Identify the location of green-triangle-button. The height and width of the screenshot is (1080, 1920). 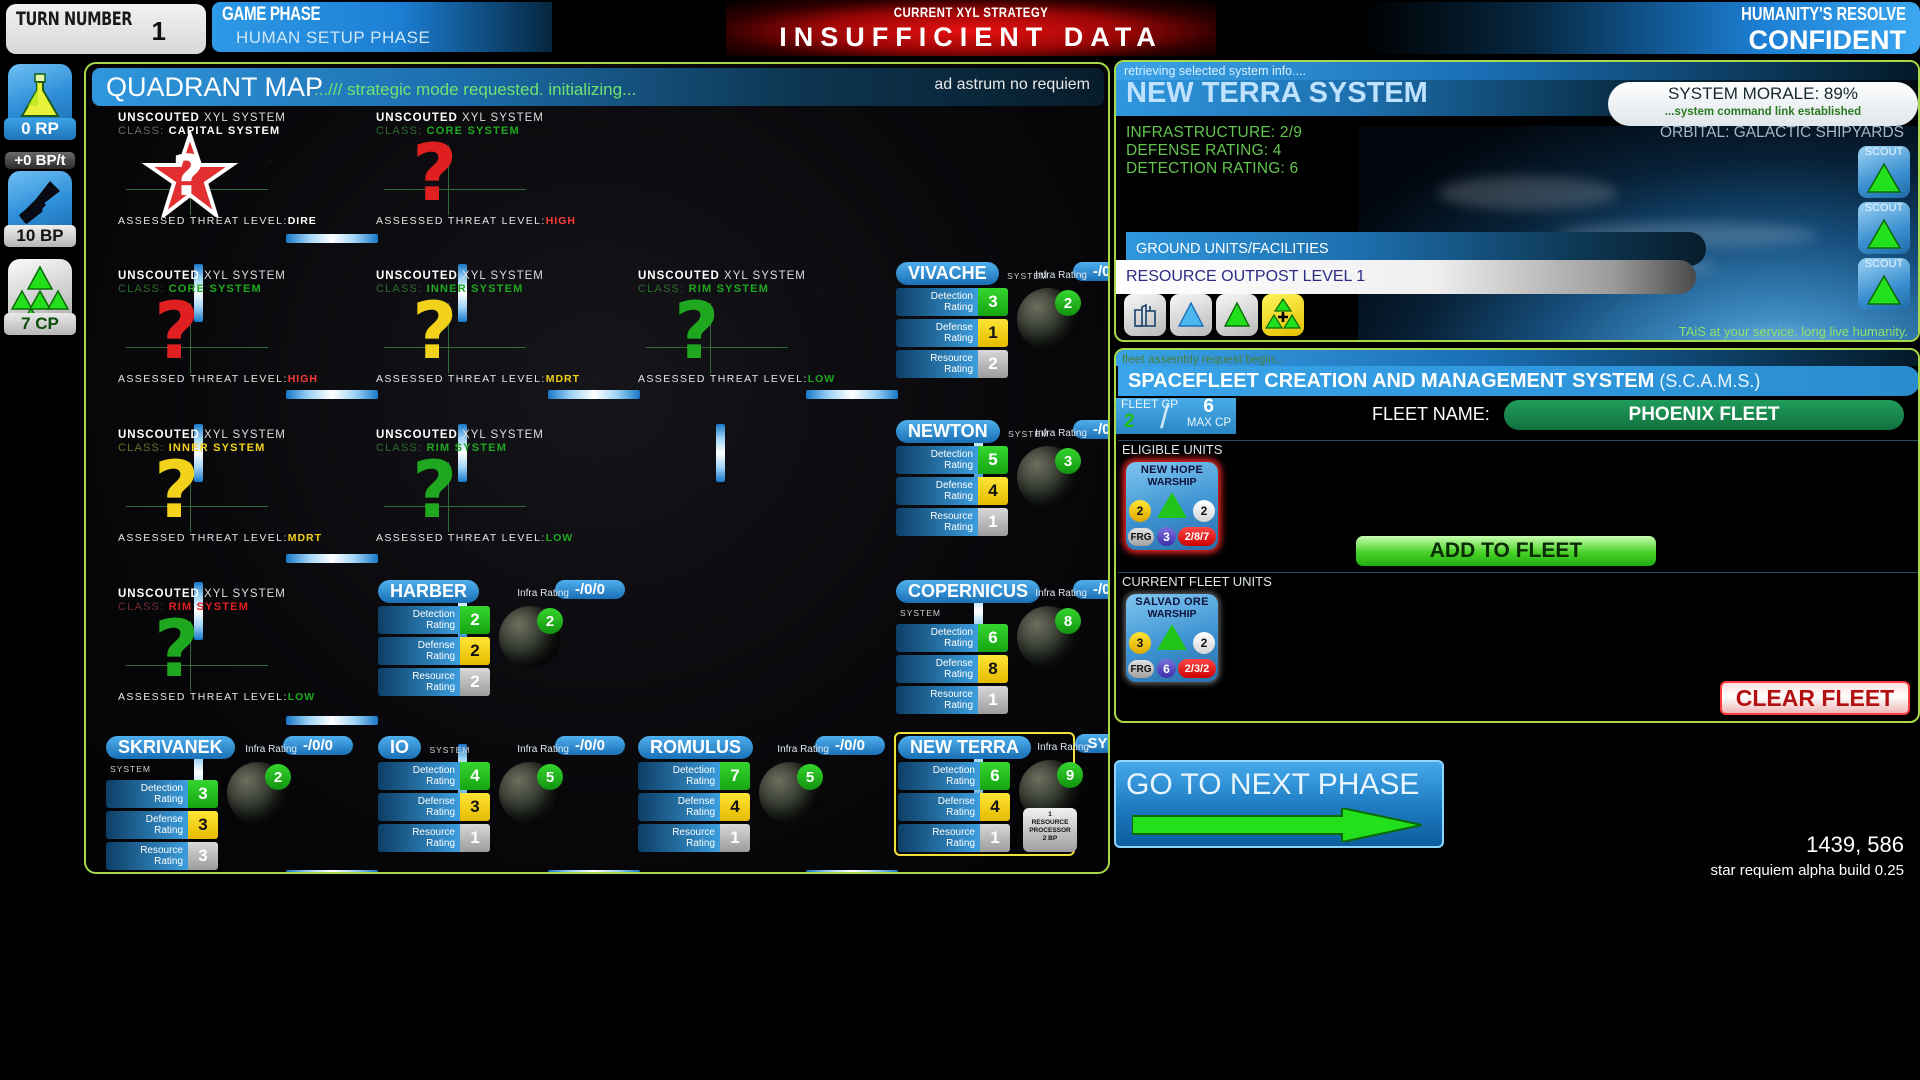
(1237, 315).